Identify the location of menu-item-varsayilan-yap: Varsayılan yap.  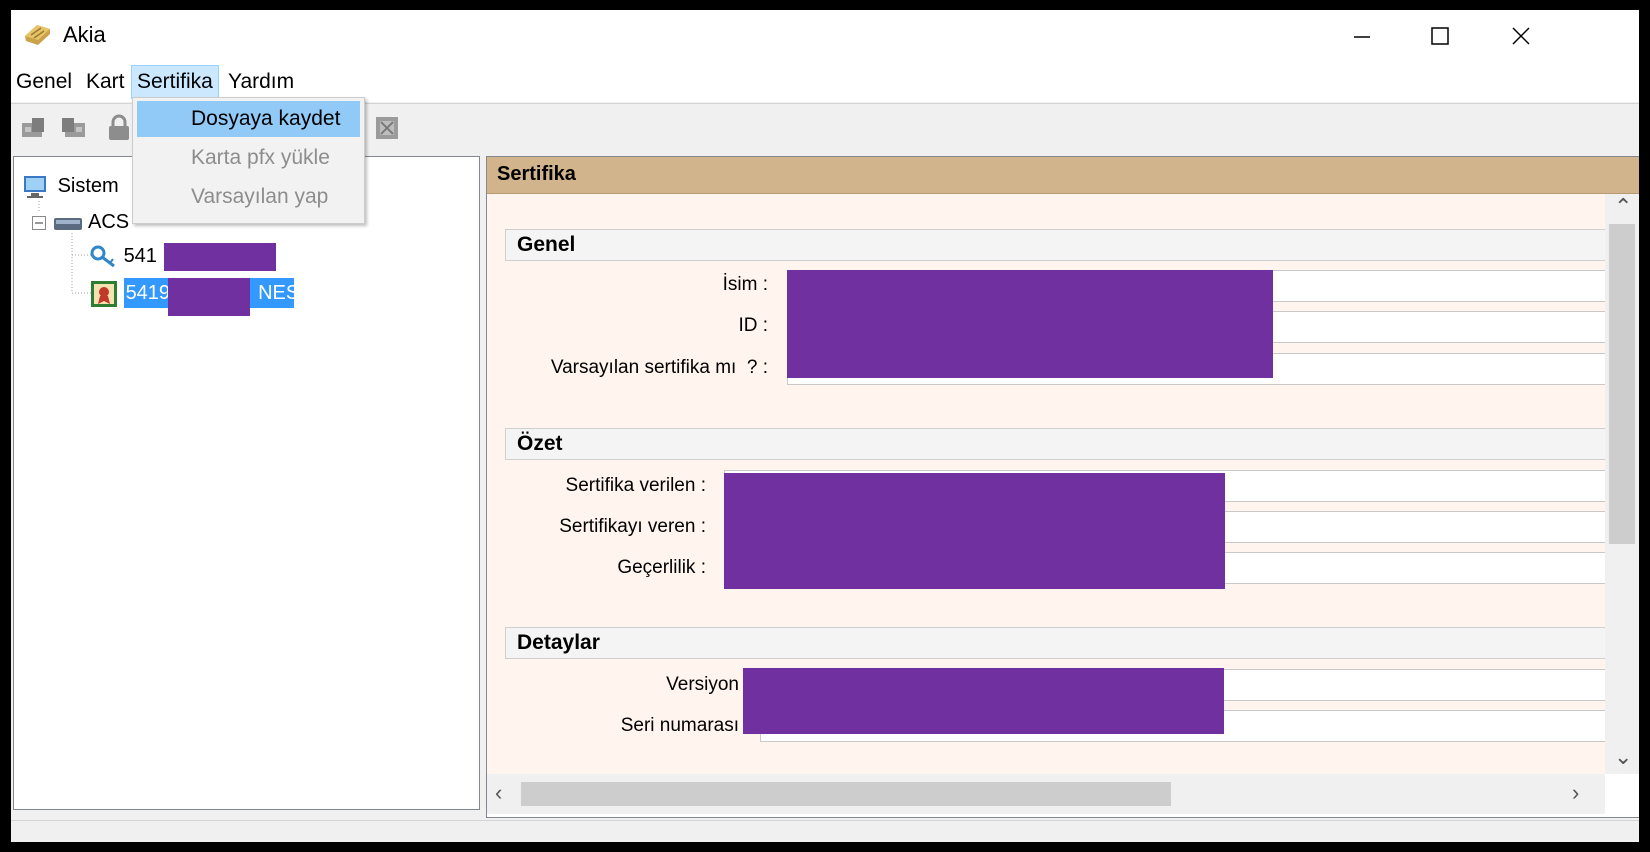
(248, 197).